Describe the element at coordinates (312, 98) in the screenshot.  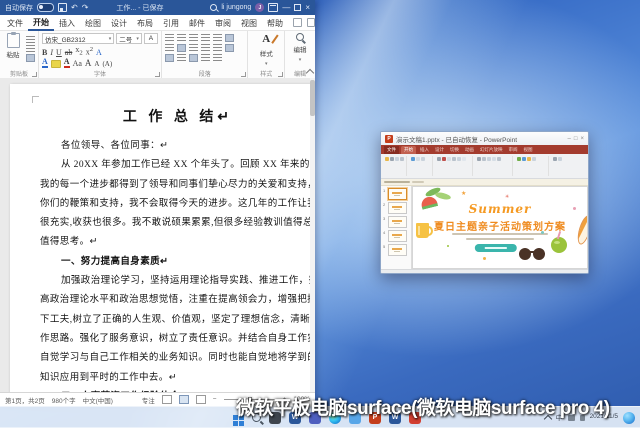
I see `scrollbar-thumb` at that location.